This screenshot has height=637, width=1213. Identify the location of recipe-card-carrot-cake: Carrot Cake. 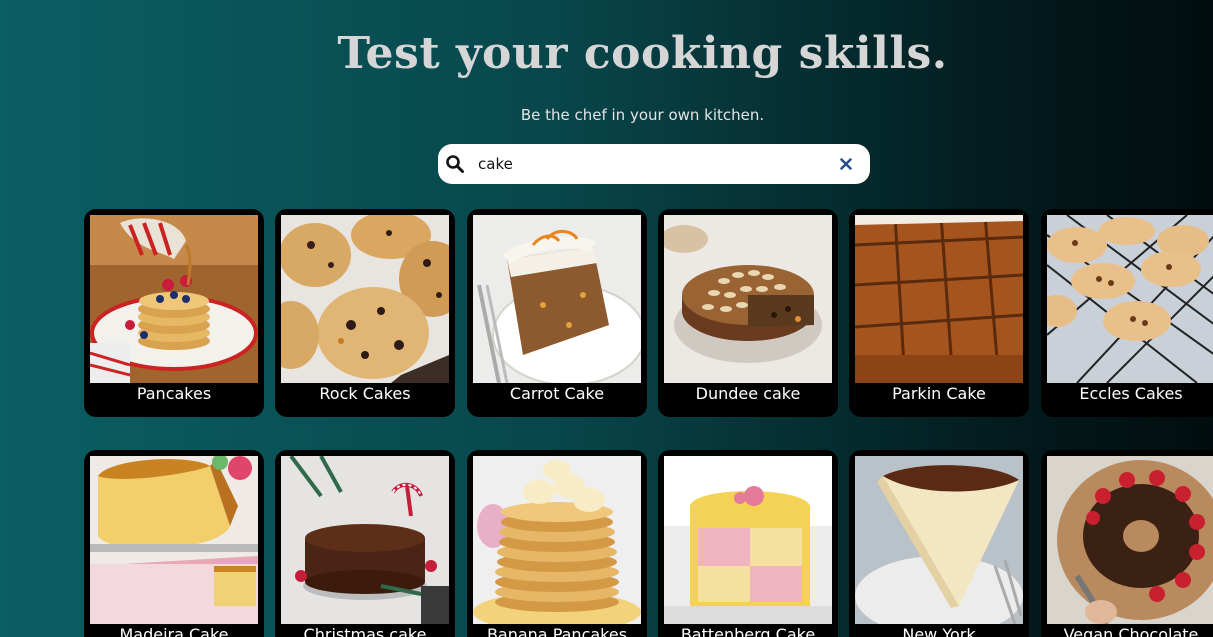
(557, 313).